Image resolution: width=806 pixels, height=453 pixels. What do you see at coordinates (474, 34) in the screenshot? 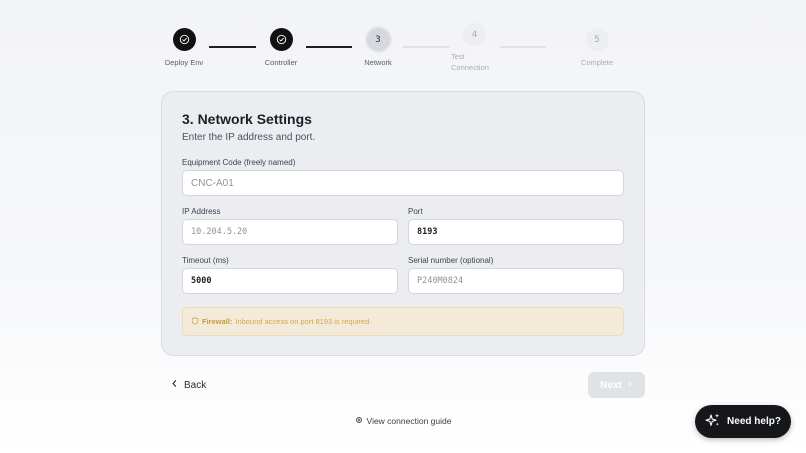
I see `step-number: 4` at bounding box center [474, 34].